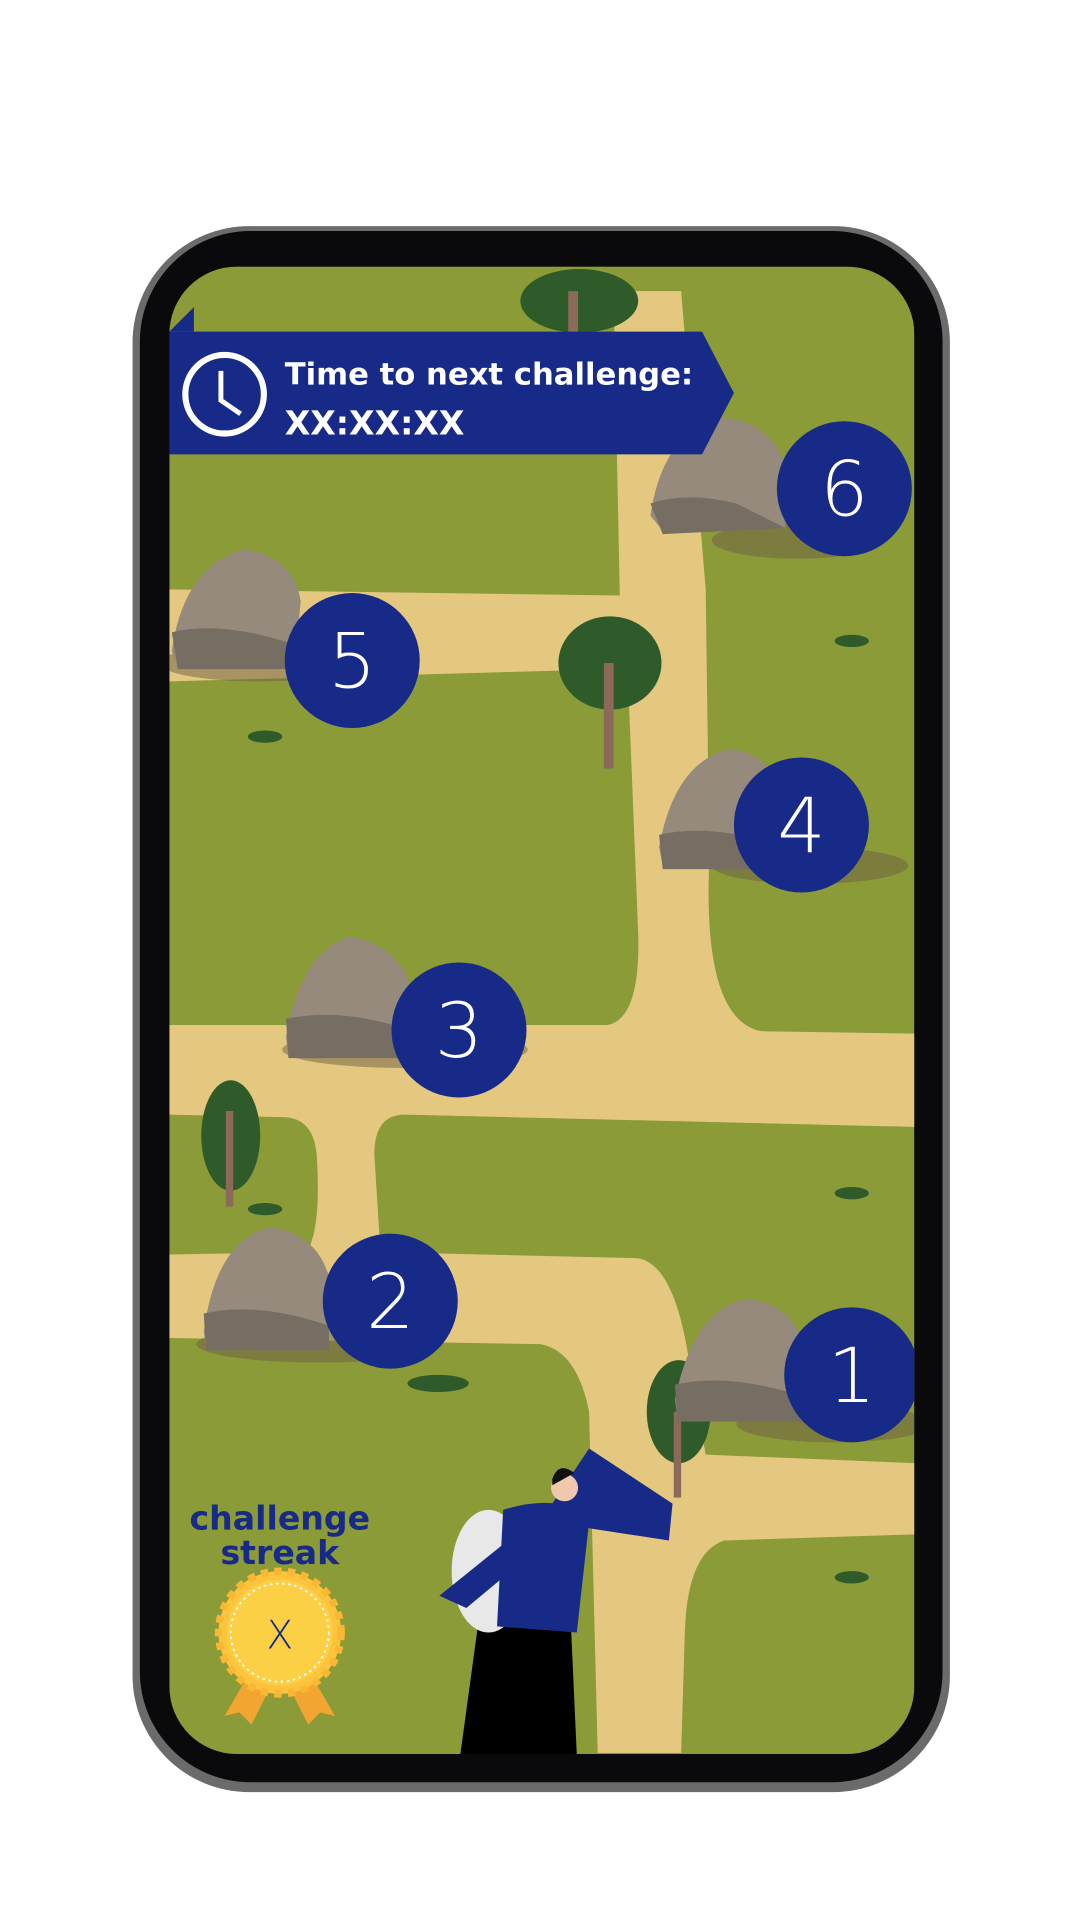 This screenshot has height=1920, width=1080. I want to click on streak-label-line1: challenge, so click(280, 1517).